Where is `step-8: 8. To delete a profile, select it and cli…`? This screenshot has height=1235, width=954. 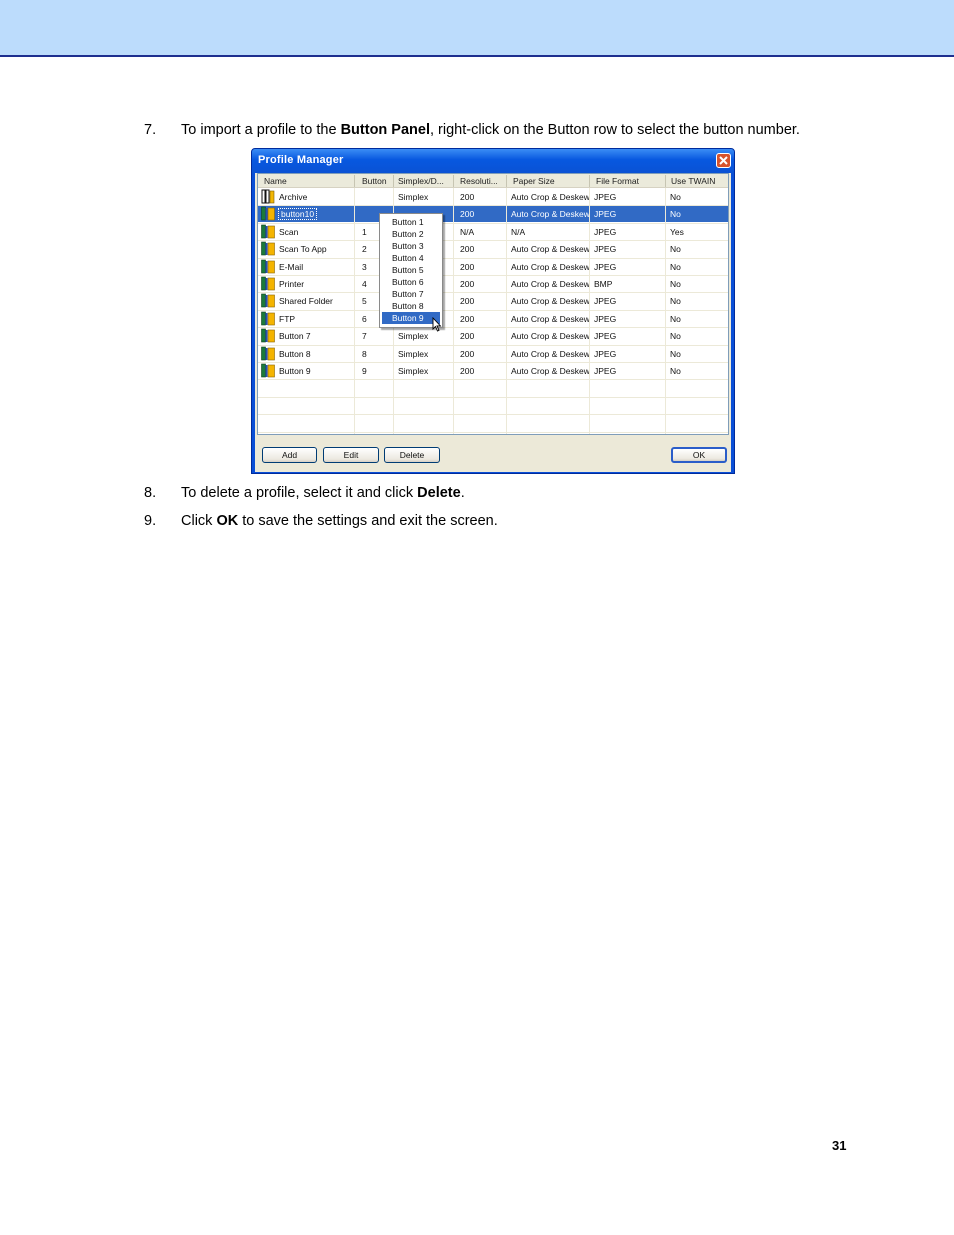
step-8: 8. To delete a profile, select it and cli… is located at coordinates (304, 493).